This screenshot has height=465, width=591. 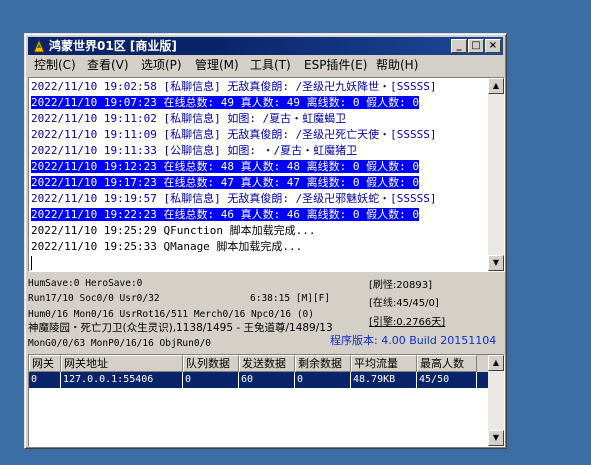 I want to click on cell-avg-traffic: 48.79KB, so click(x=384, y=380).